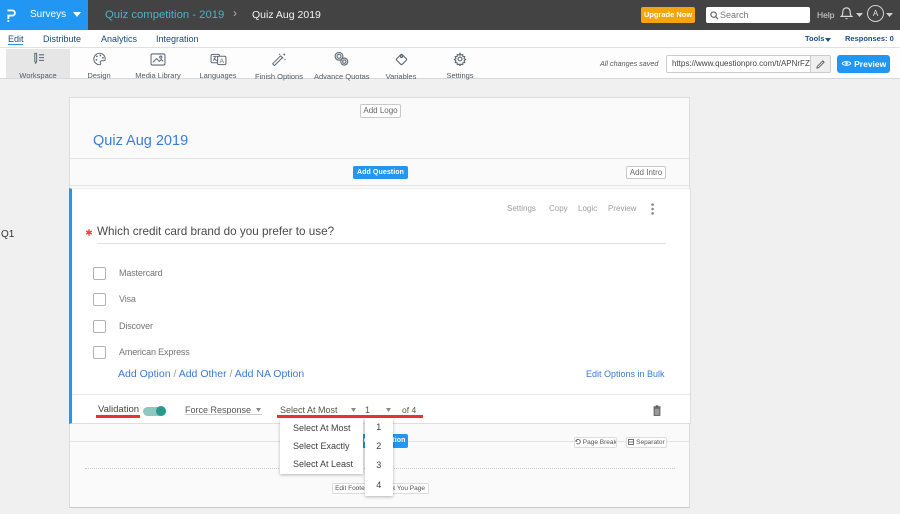 The width and height of the screenshot is (900, 514). What do you see at coordinates (221, 61) in the screenshot?
I see `svg-text: A` at bounding box center [221, 61].